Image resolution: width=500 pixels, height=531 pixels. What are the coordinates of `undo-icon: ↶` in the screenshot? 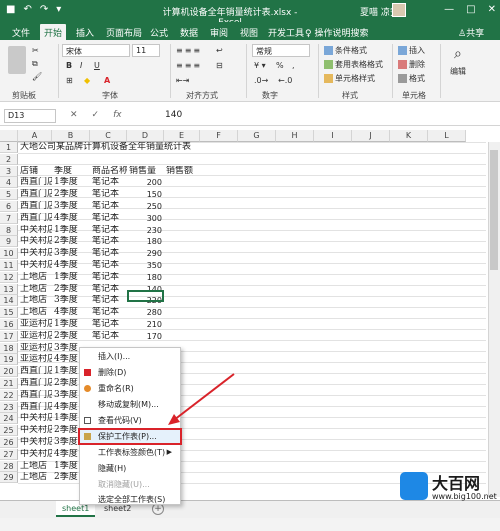 It's located at (27, 9).